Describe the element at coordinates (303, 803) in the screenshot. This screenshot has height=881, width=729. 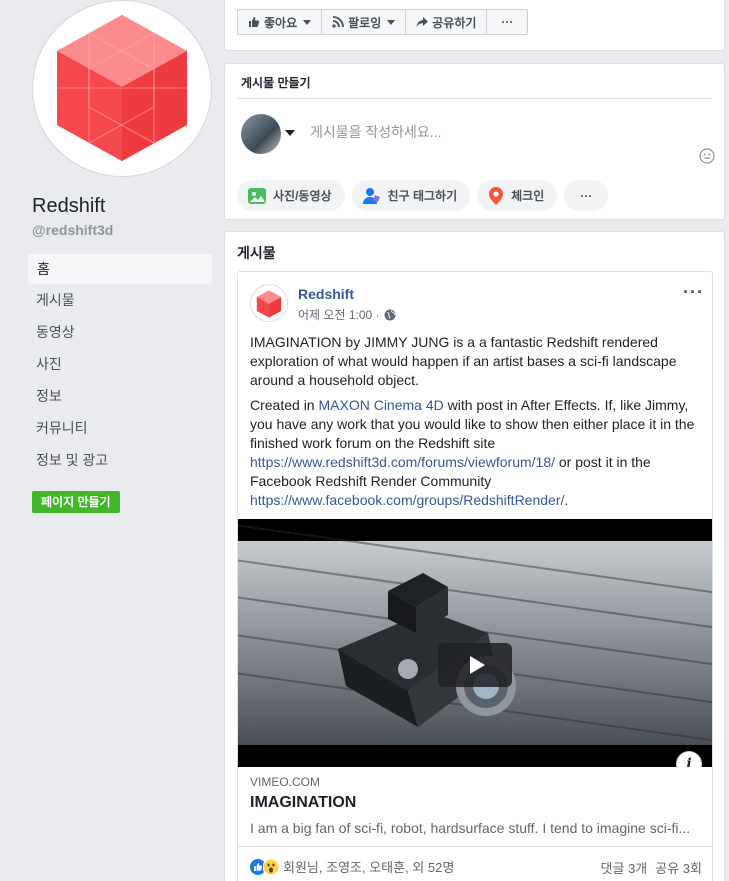
I see `link-title: IMAGINATION` at that location.